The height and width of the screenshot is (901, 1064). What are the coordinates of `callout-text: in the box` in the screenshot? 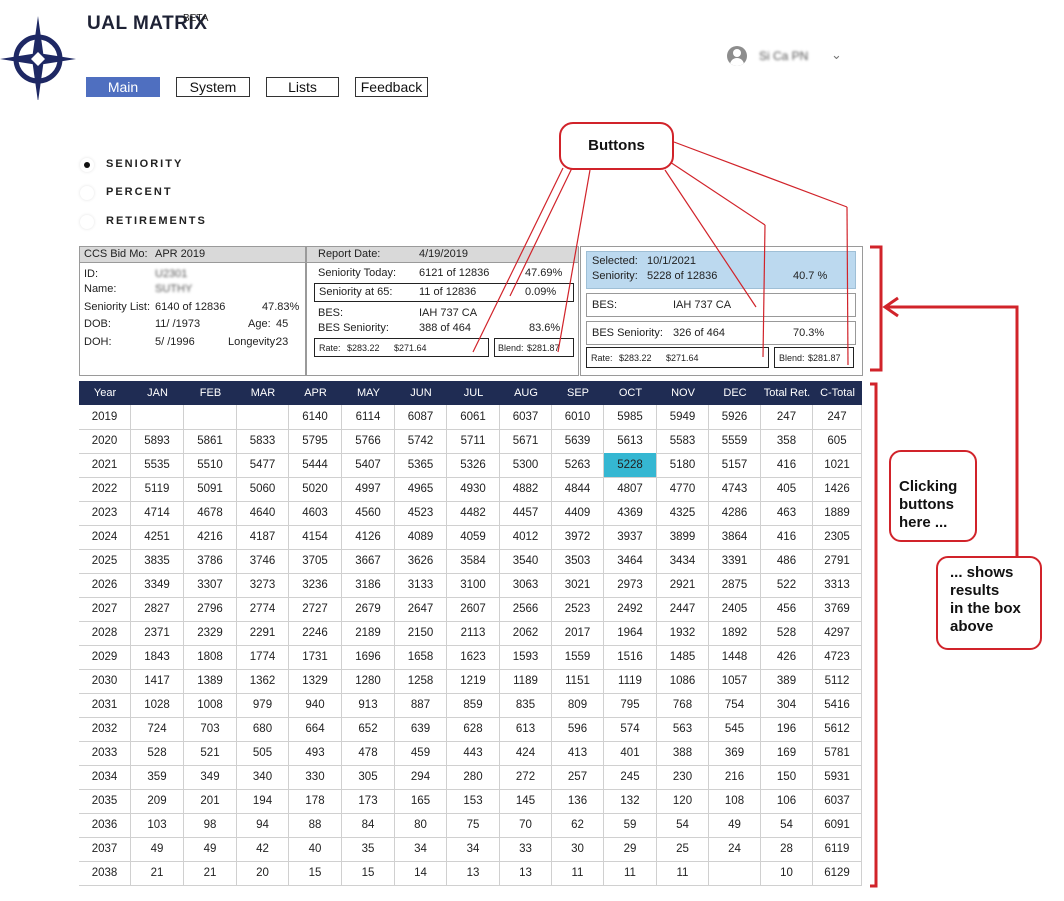 It's located at (985, 608).